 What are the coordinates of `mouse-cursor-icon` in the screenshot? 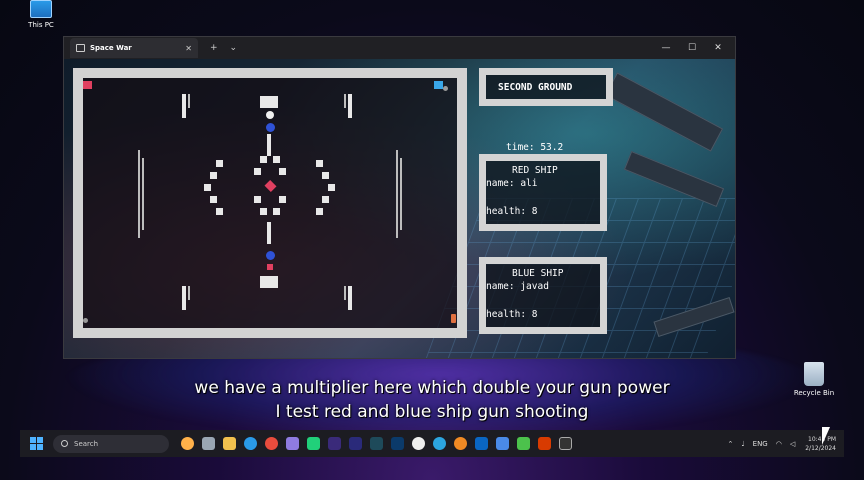 It's located at (826, 436).